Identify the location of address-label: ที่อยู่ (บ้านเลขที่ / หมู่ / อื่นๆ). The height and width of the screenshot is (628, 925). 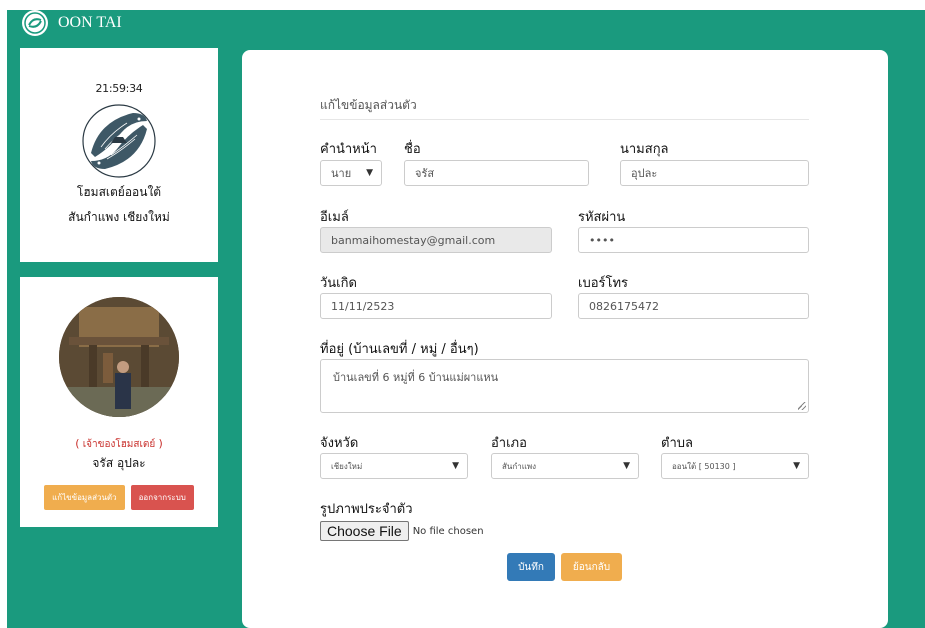
(399, 349).